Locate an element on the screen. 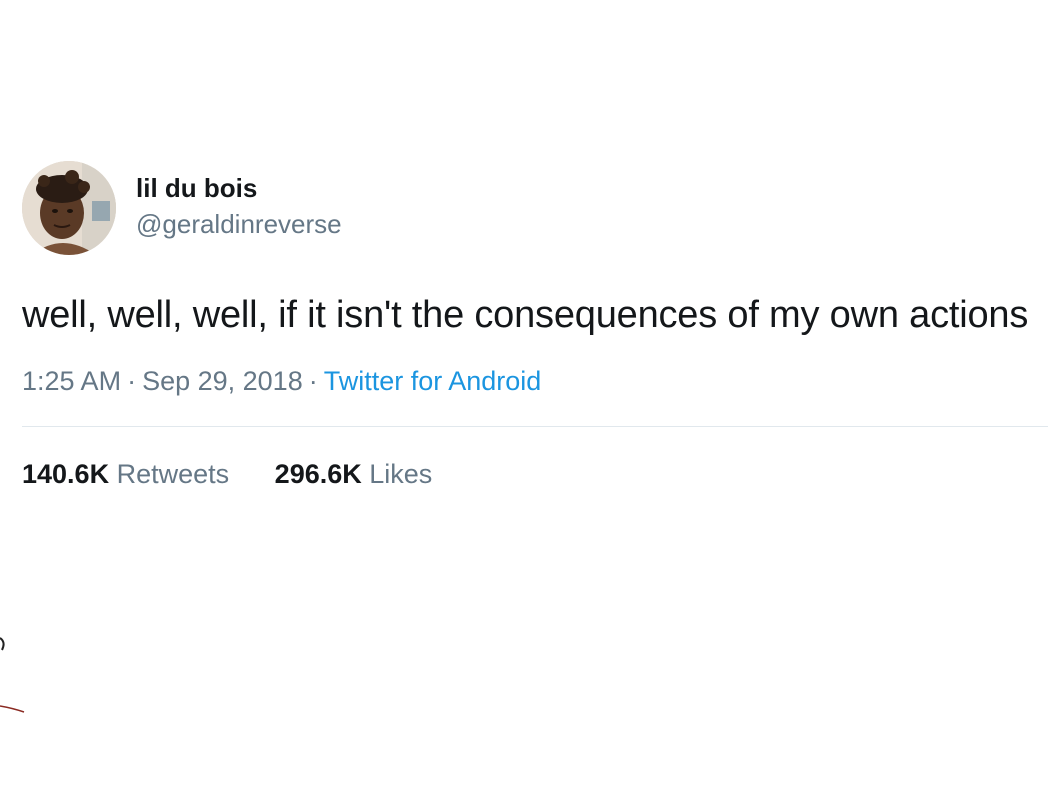 The image size is (1048, 787). tweet-meta: 1:25 AM · Sep 29, 2018 · Twitter for Android is located at coordinates (527, 381).